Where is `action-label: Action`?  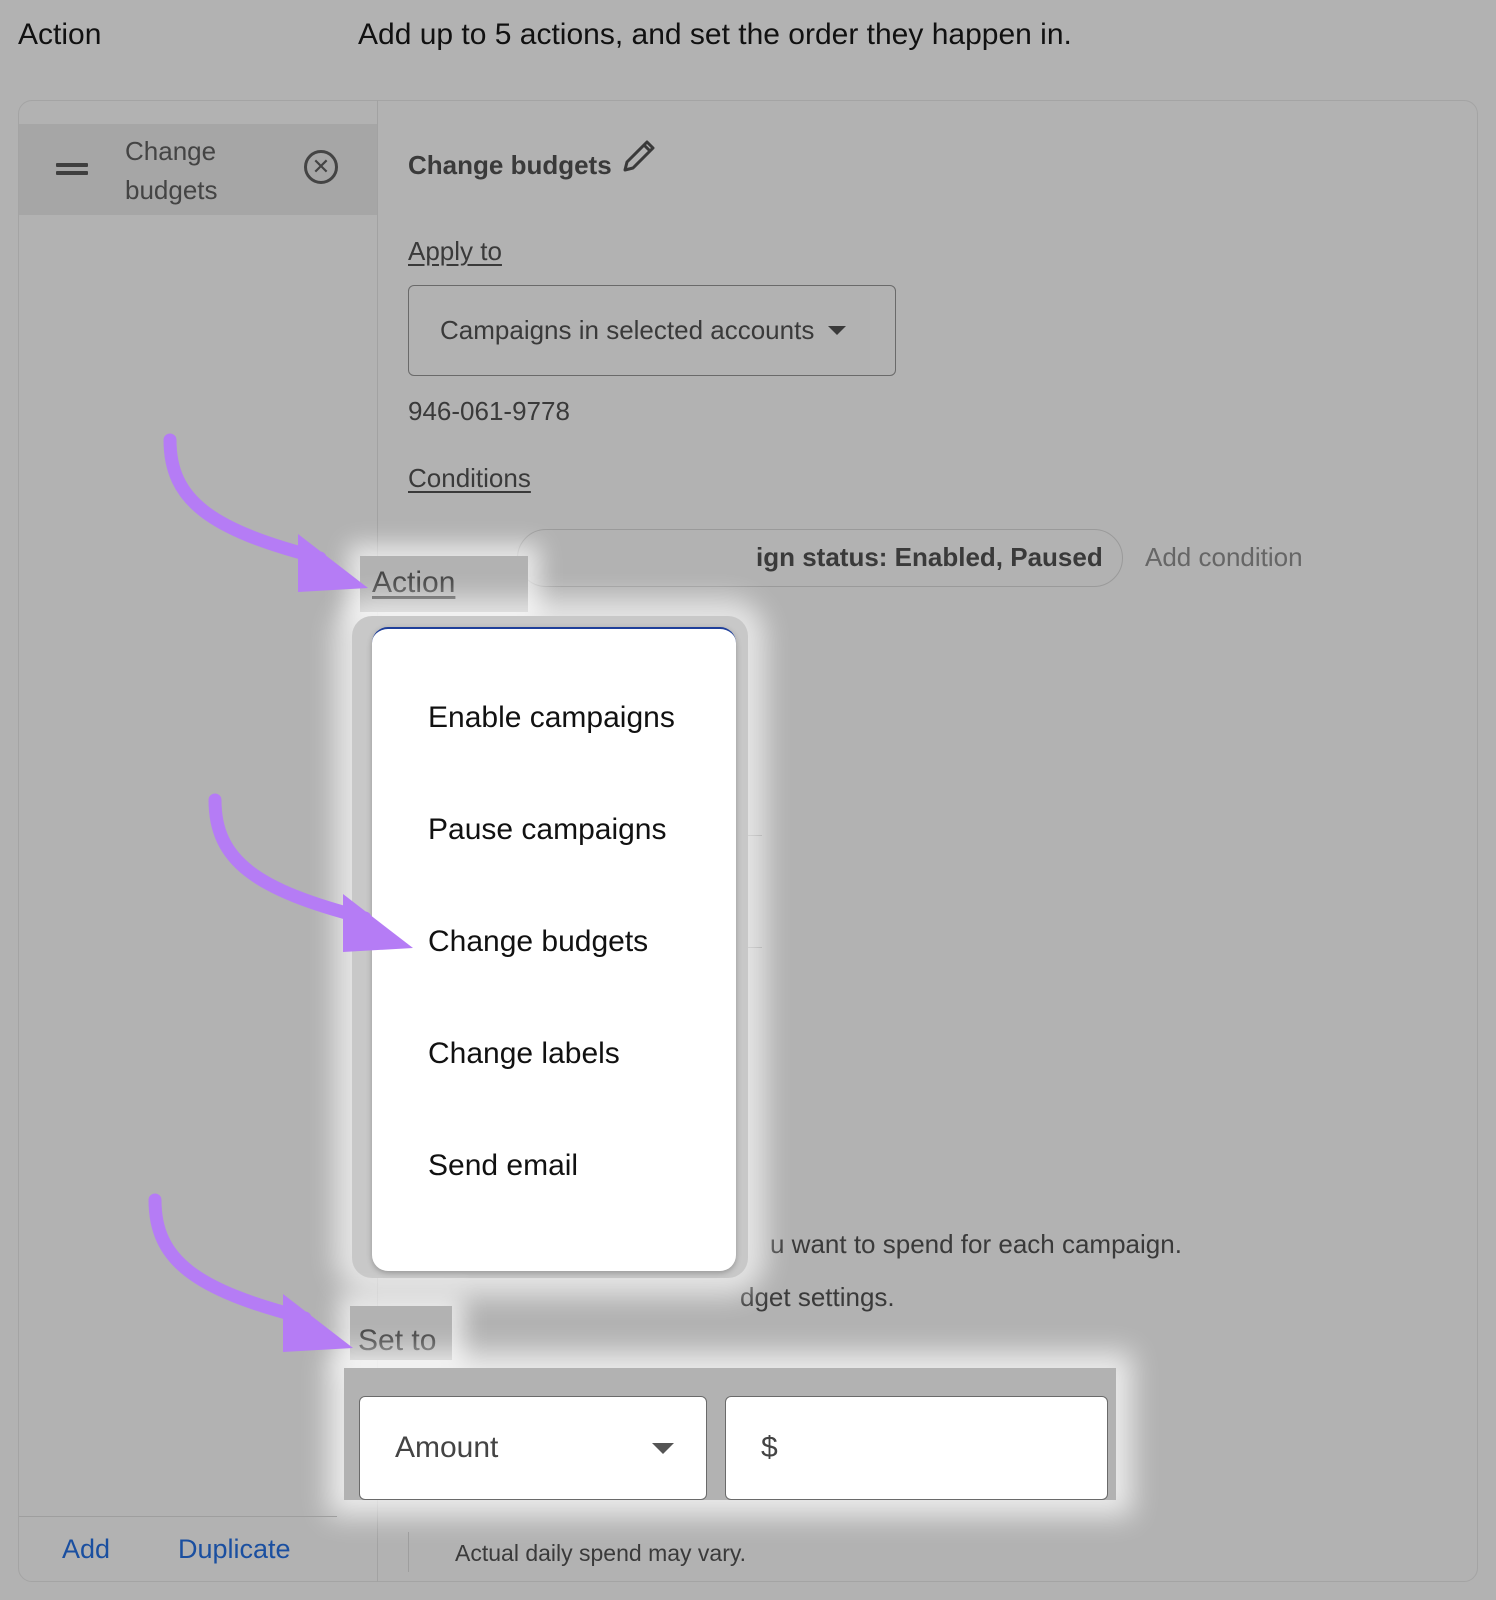 action-label: Action is located at coordinates (413, 583).